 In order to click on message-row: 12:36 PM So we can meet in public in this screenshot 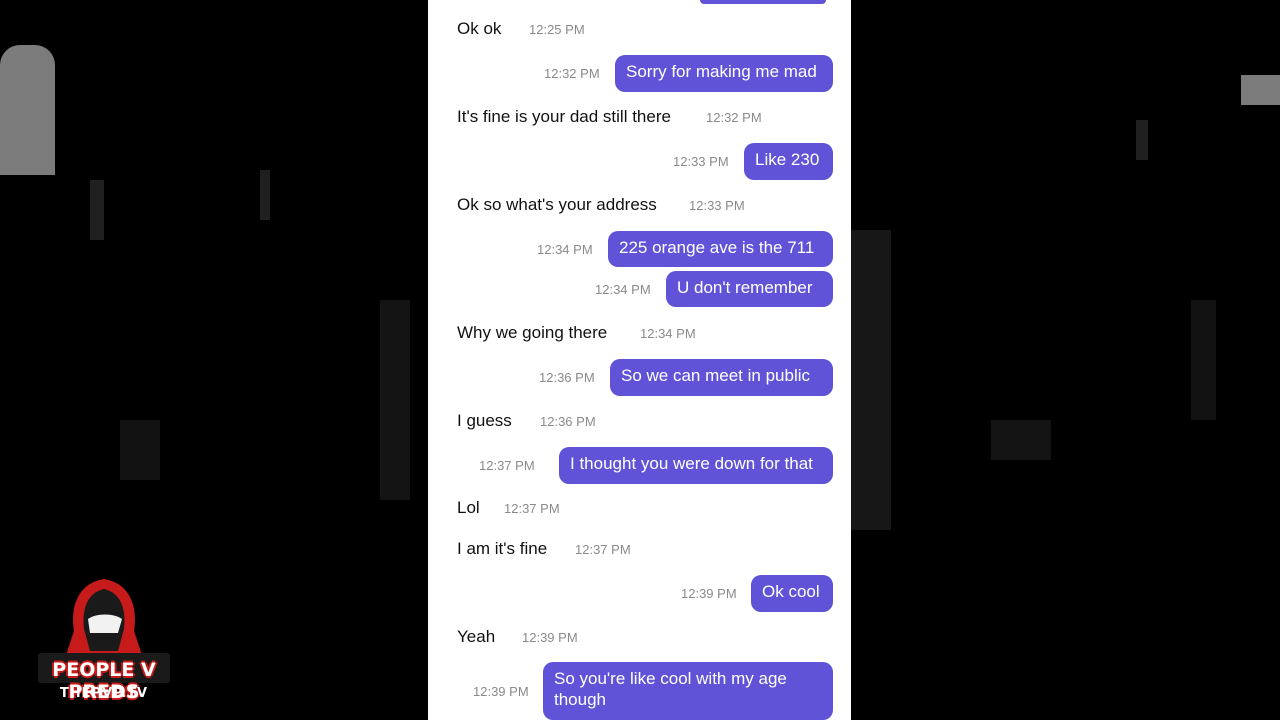, I will do `click(639, 377)`.